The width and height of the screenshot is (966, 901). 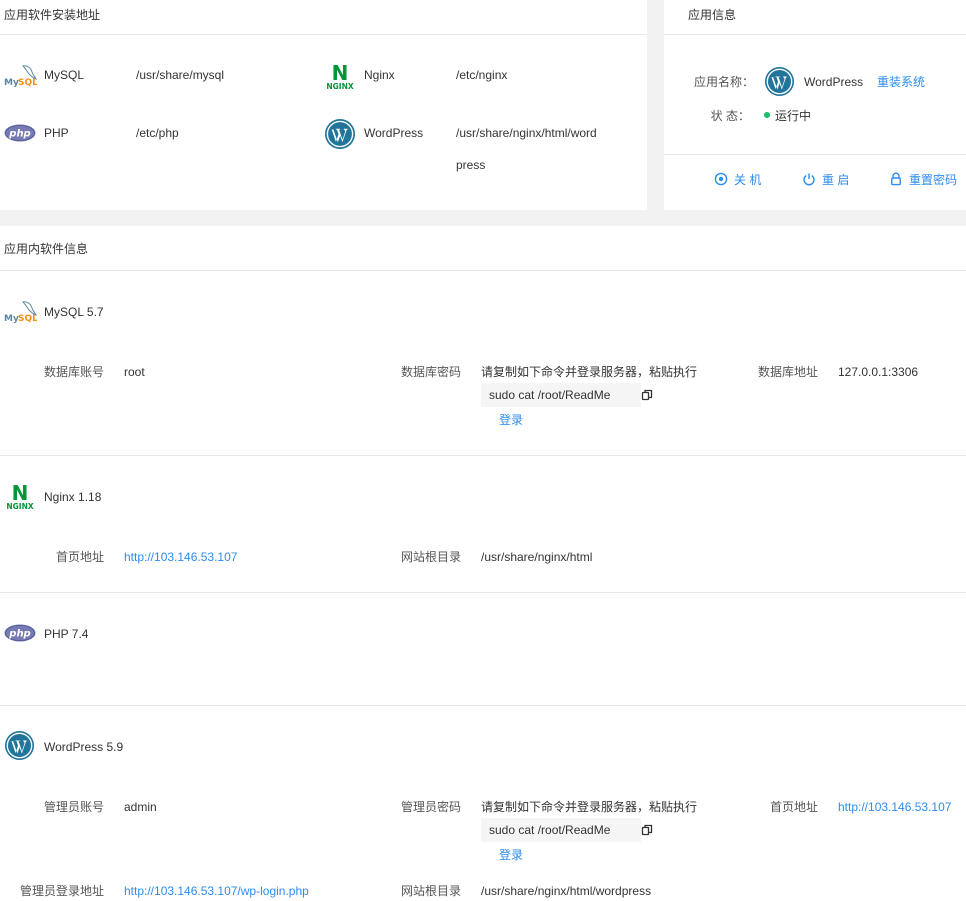 I want to click on status-value: 运行中, so click(x=793, y=116).